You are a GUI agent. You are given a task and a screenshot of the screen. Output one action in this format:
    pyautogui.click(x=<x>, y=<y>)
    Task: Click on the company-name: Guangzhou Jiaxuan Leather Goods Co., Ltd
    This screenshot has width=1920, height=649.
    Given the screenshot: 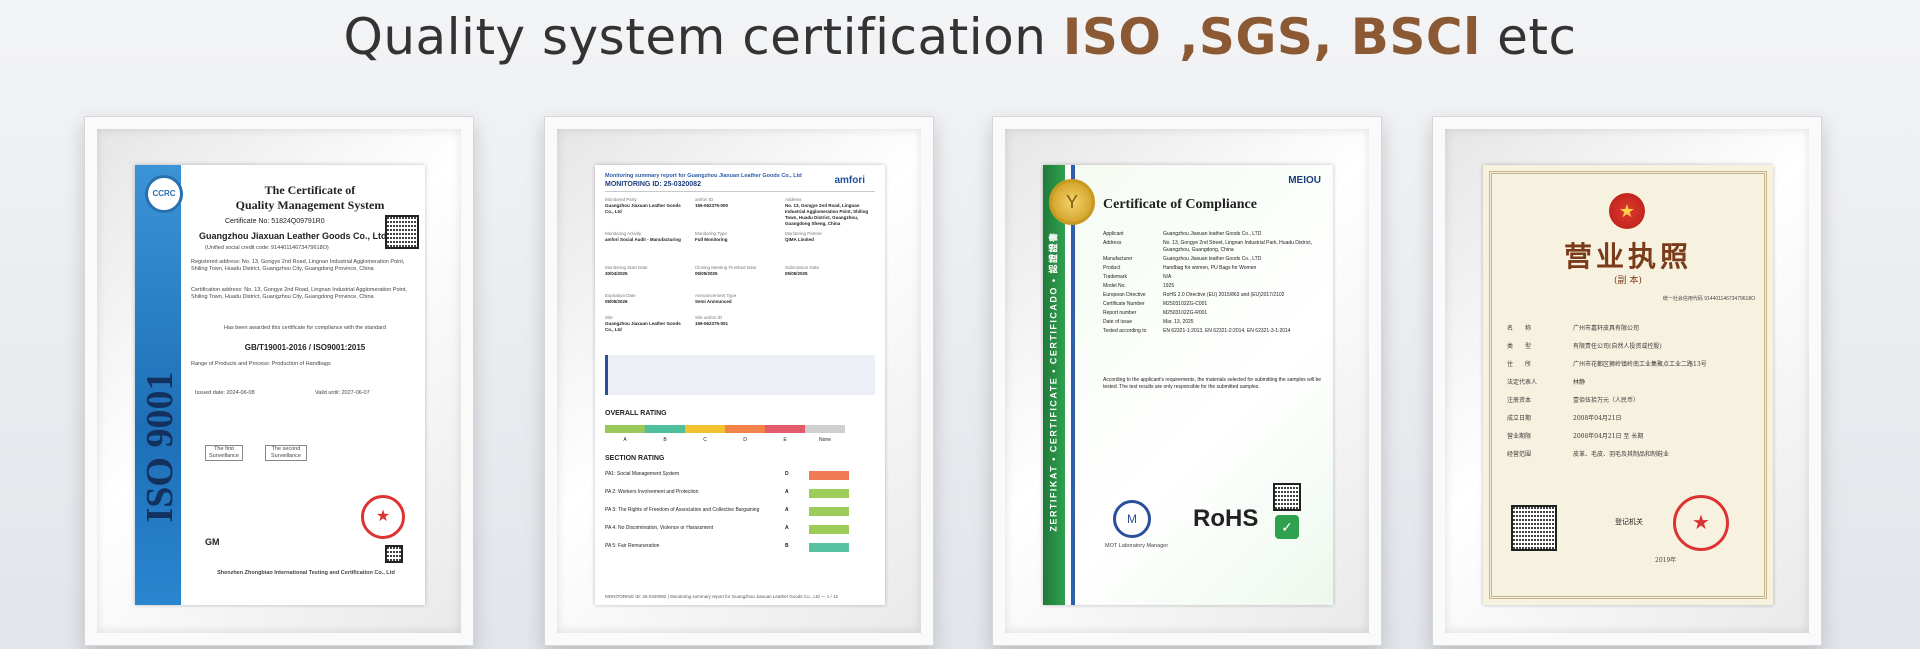 What is the action you would take?
    pyautogui.click(x=293, y=236)
    